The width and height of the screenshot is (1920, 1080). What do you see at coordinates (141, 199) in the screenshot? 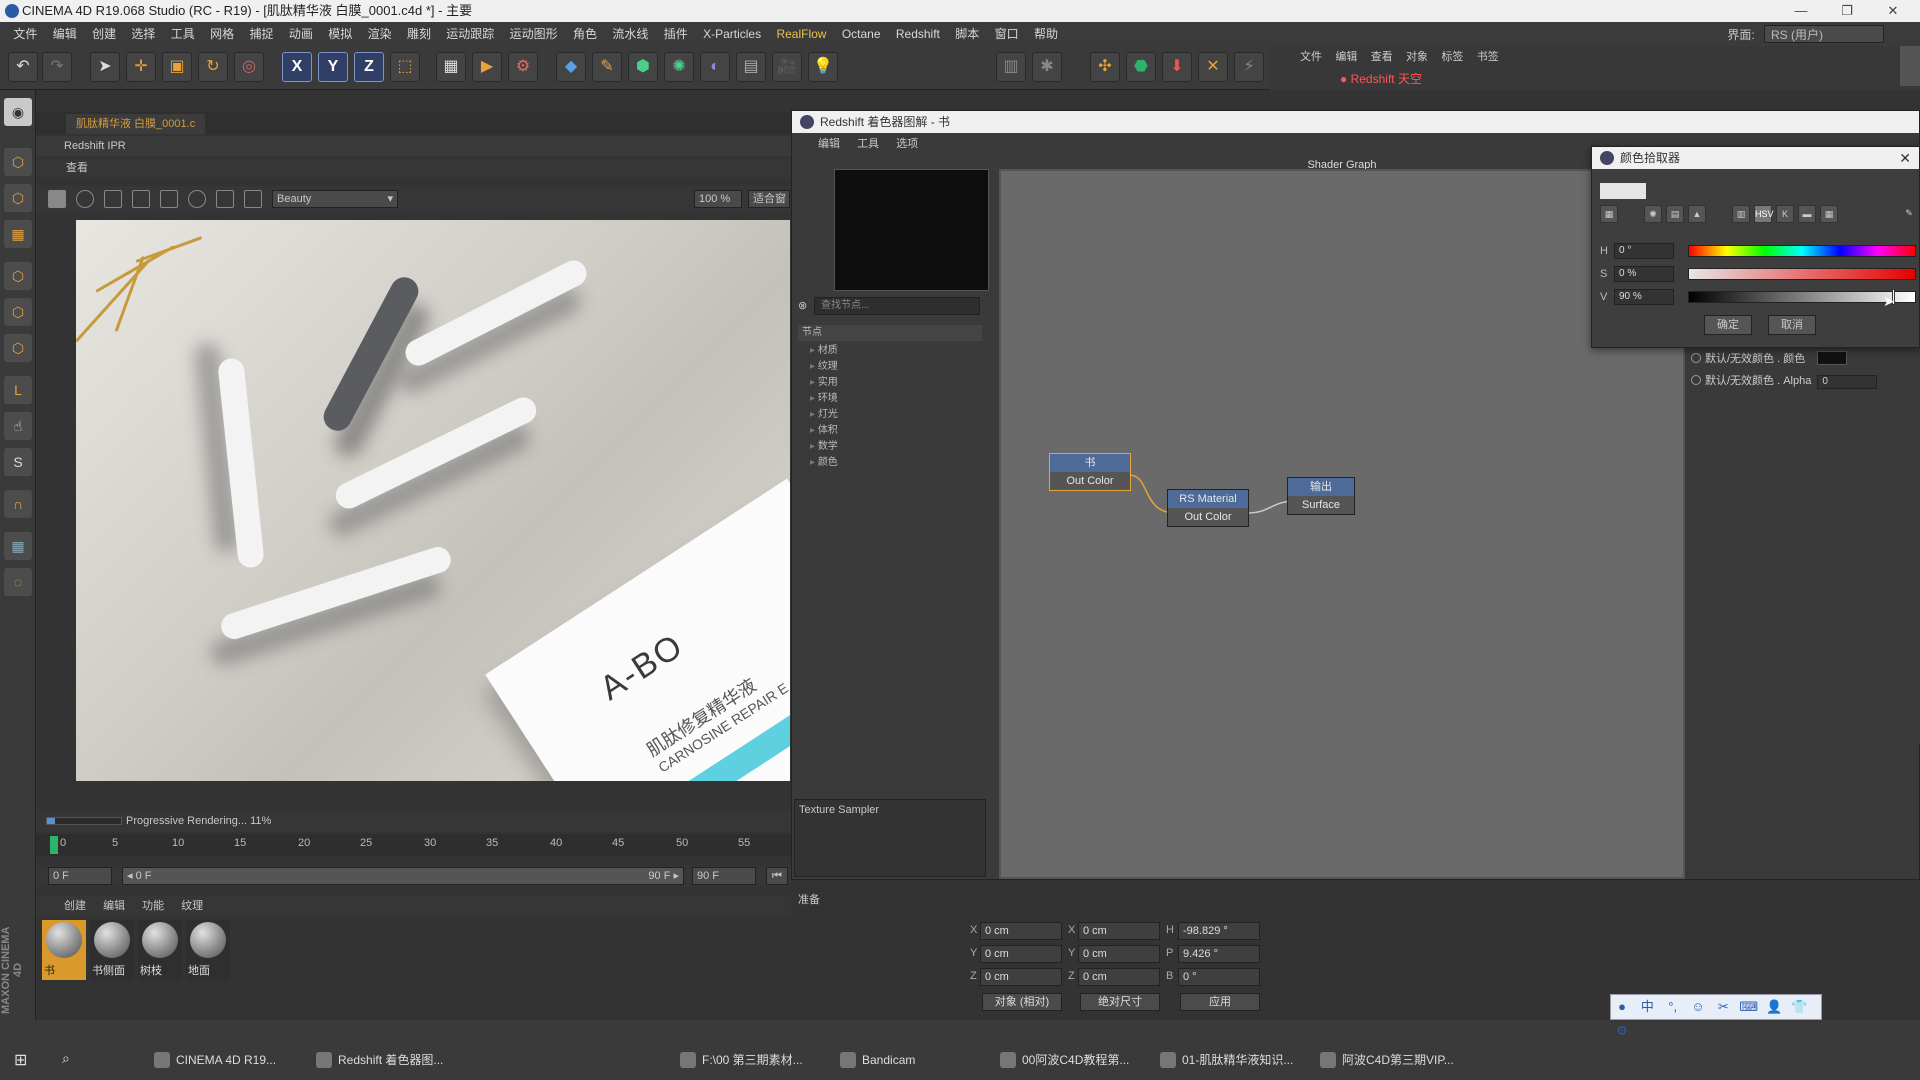
I see `snapshot-icon` at bounding box center [141, 199].